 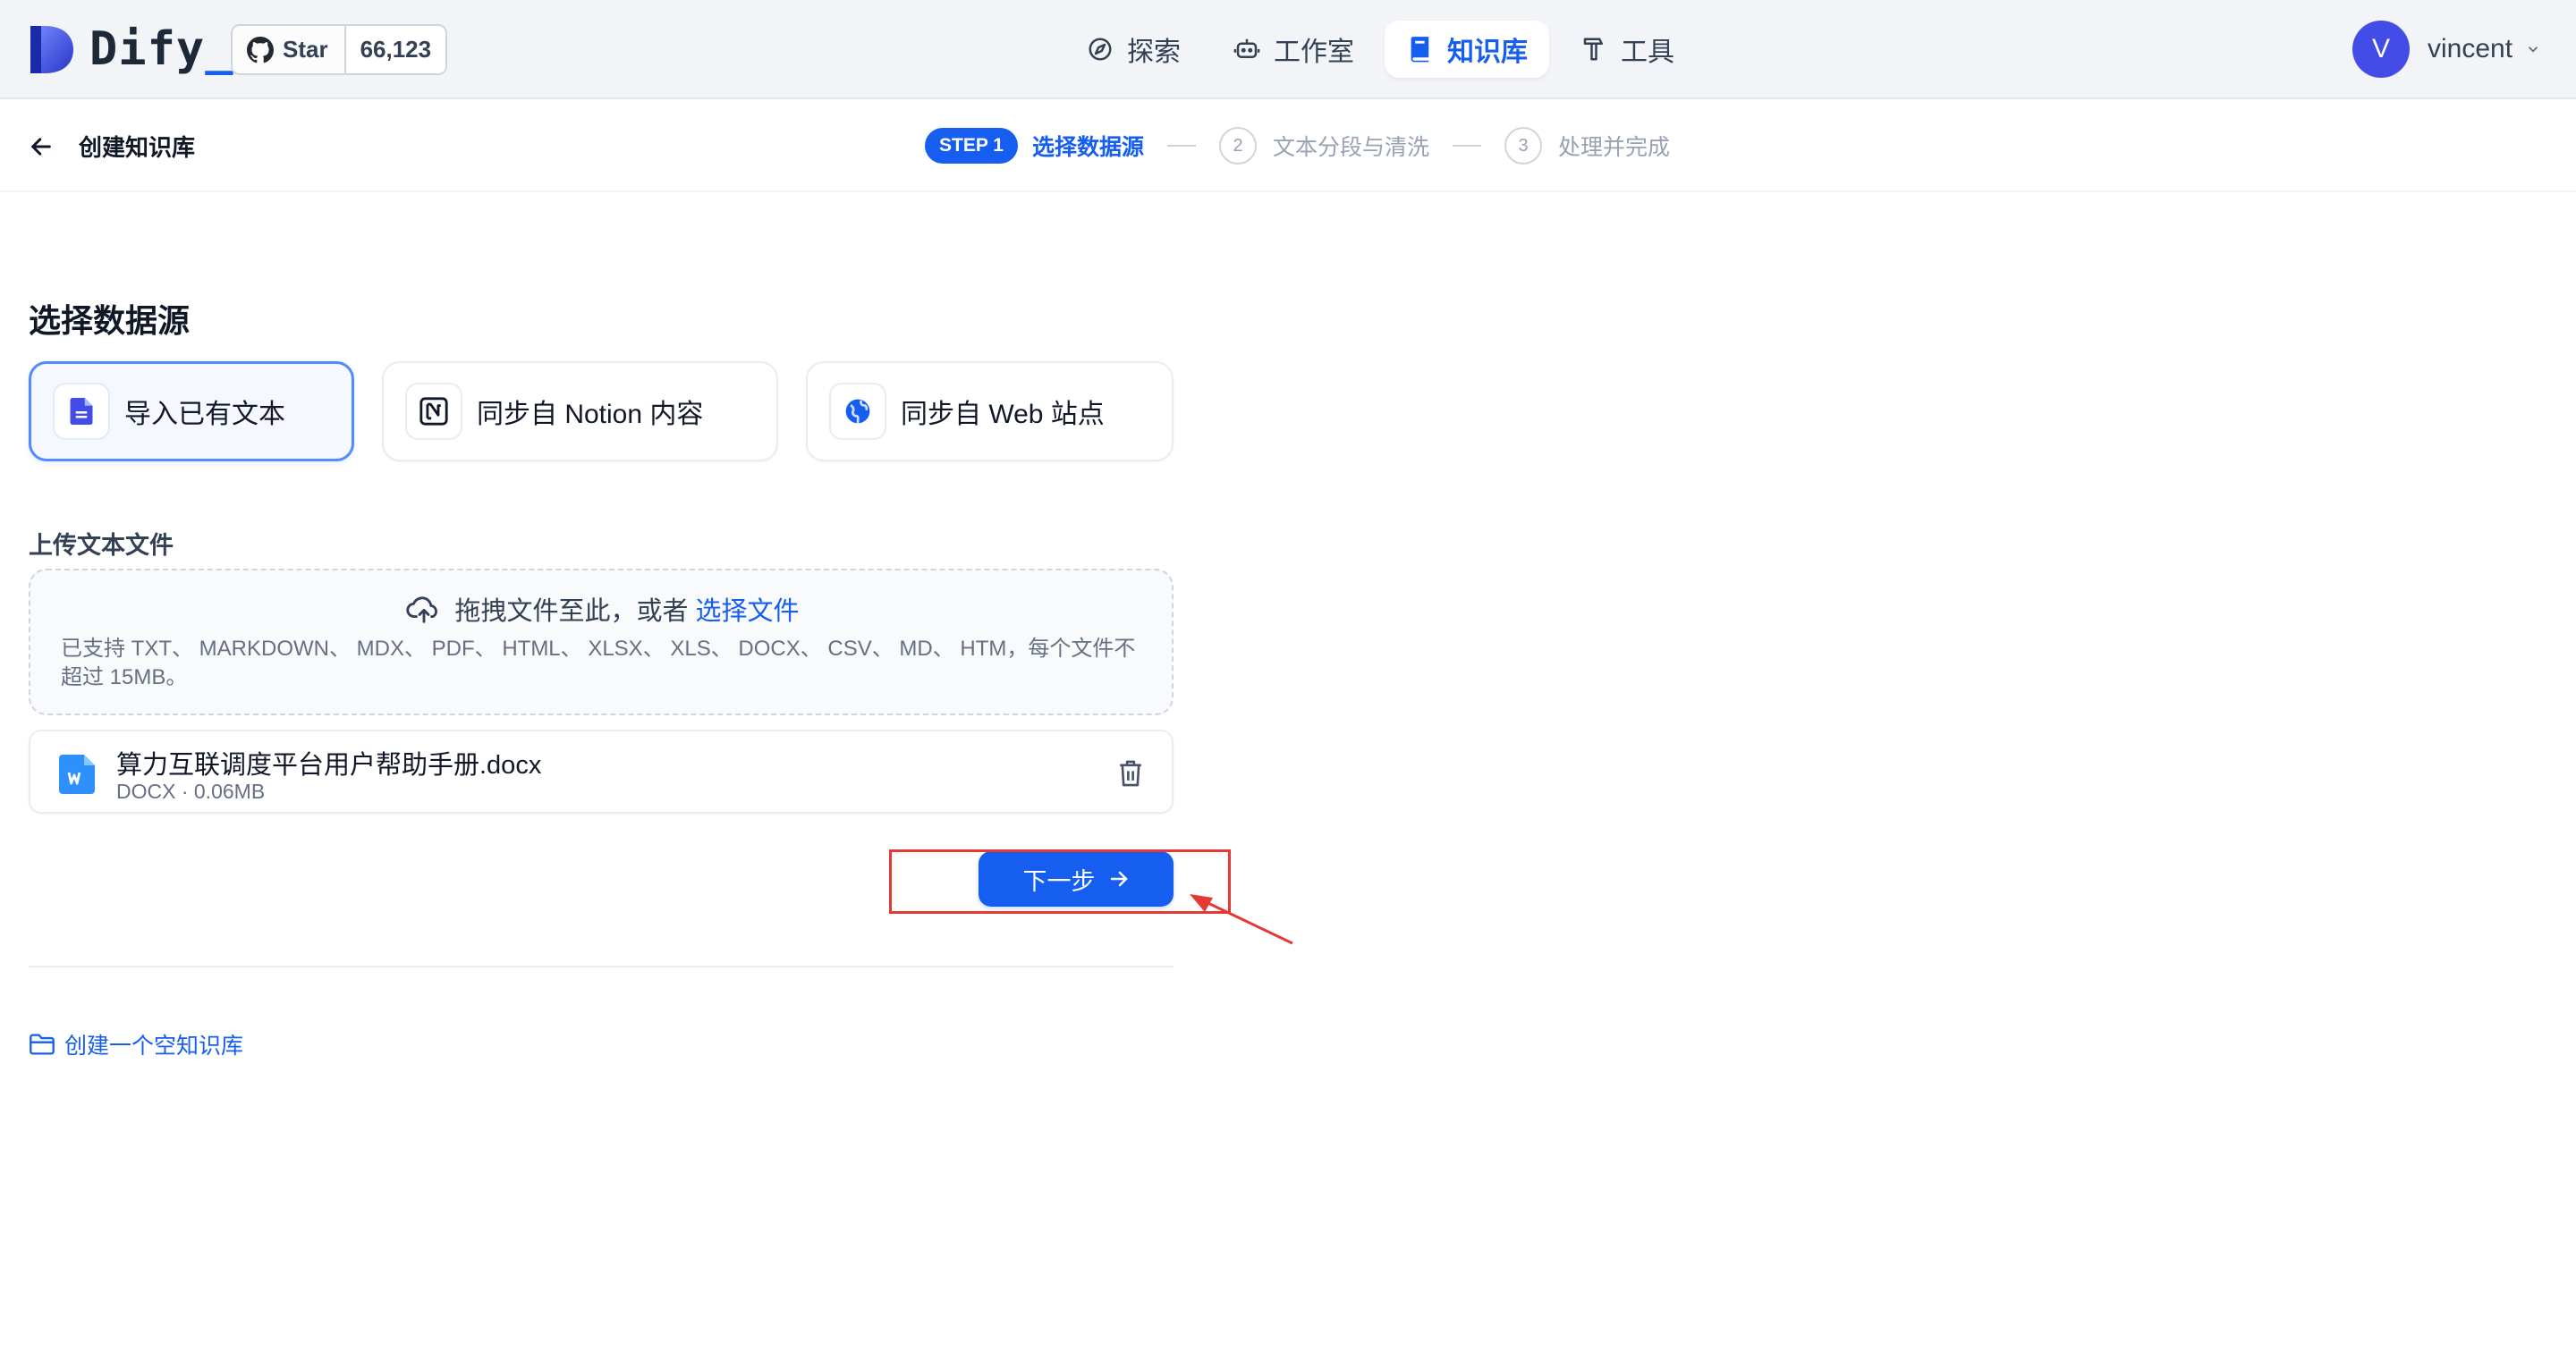 I want to click on source-option-notion: 同步自 Notion 内容, so click(x=580, y=411).